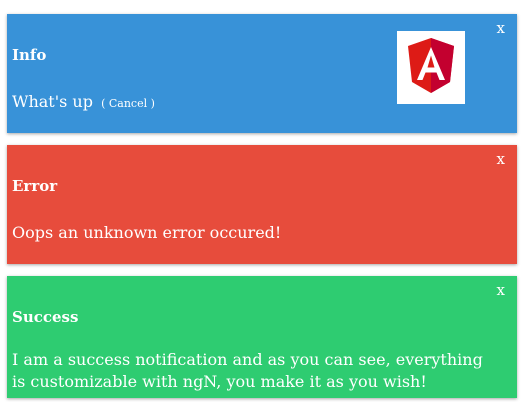 The height and width of the screenshot is (402, 521). I want to click on notification-message-text: What's up, so click(52, 101).